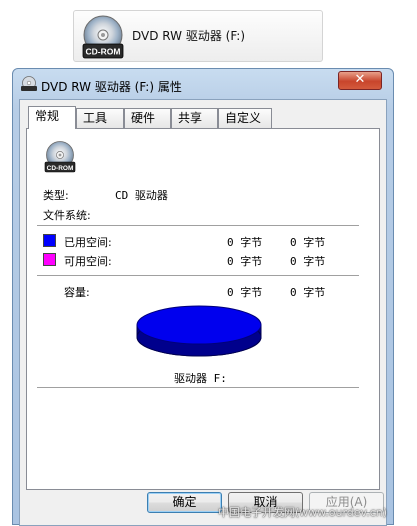  What do you see at coordinates (308, 261) in the screenshot?
I see `free-space-bytes: 0 字节` at bounding box center [308, 261].